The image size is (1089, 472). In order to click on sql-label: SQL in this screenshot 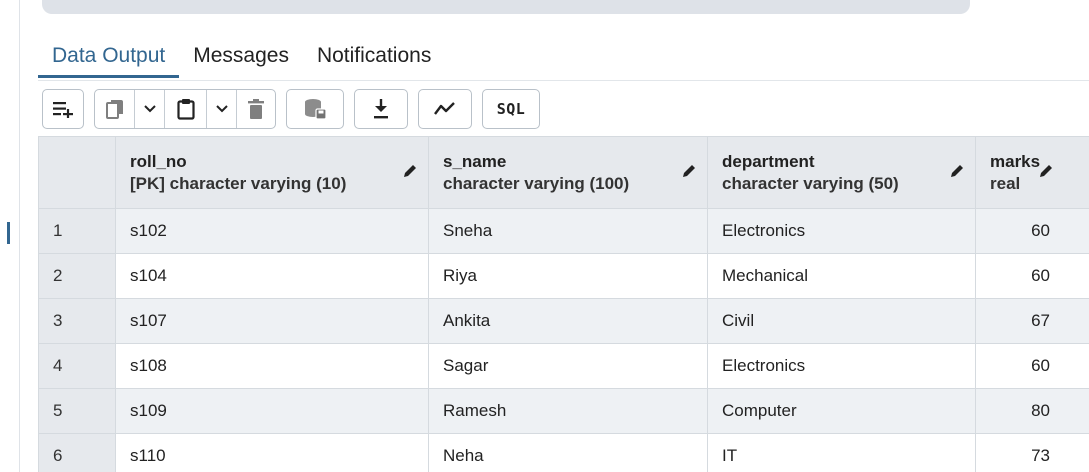, I will do `click(511, 108)`.